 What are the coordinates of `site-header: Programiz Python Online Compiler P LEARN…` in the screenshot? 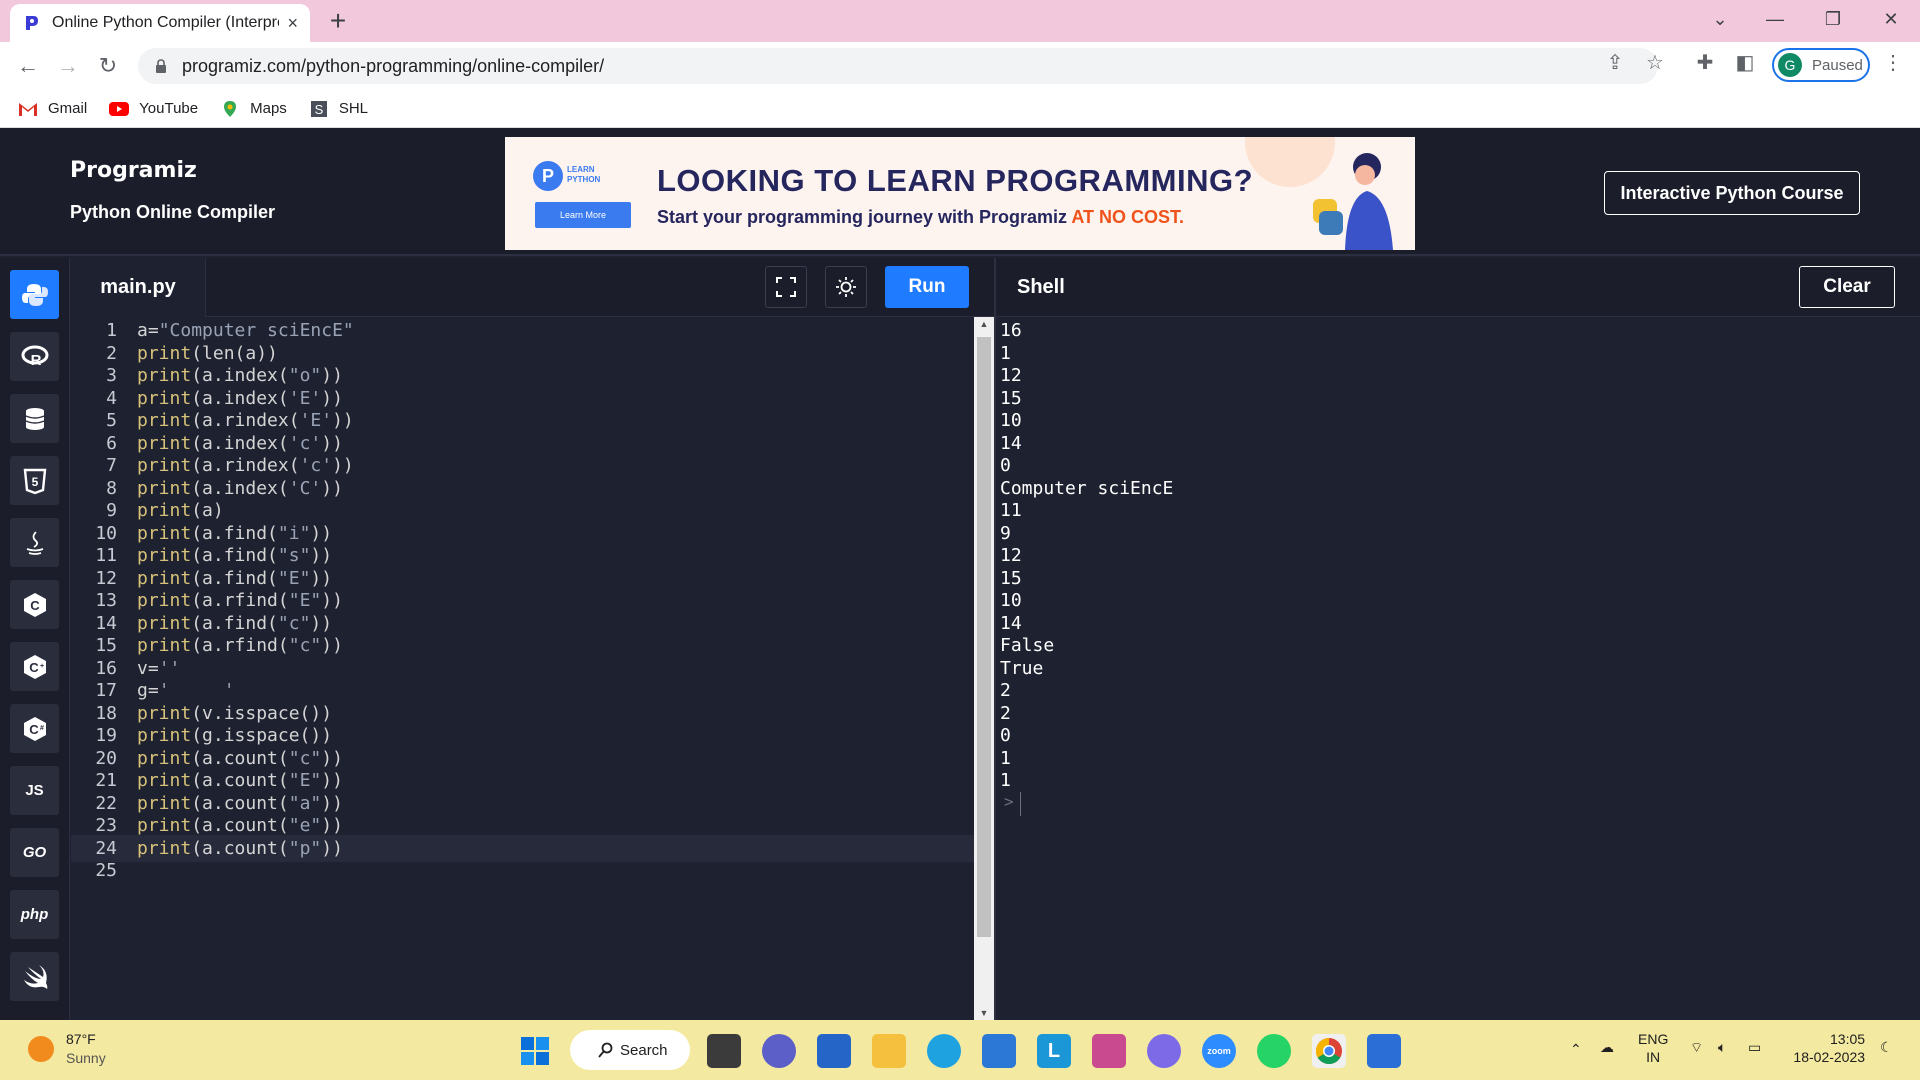 It's located at (960, 192).